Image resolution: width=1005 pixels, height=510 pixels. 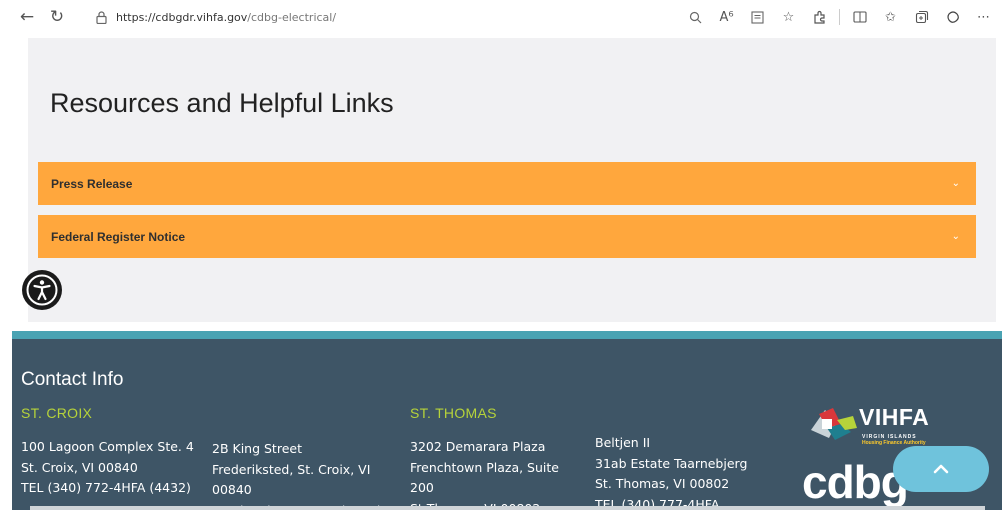 I want to click on read-aloud-icon: A⁶, so click(x=726, y=17).